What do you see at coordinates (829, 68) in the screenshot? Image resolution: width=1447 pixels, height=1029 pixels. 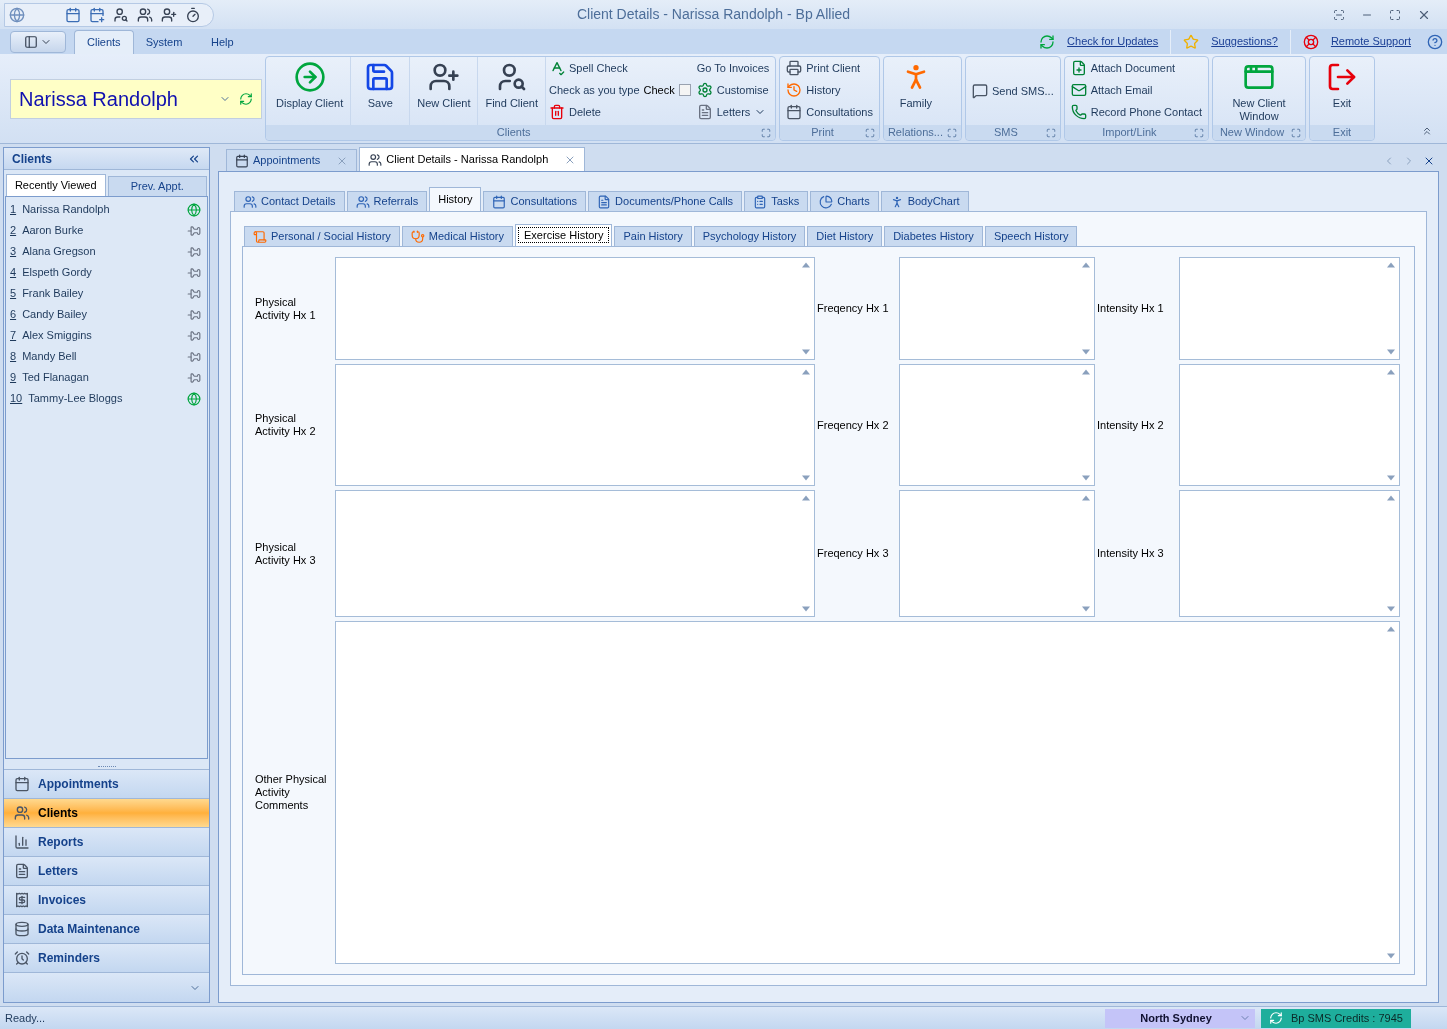 I see `ribbon-button: Print Client` at bounding box center [829, 68].